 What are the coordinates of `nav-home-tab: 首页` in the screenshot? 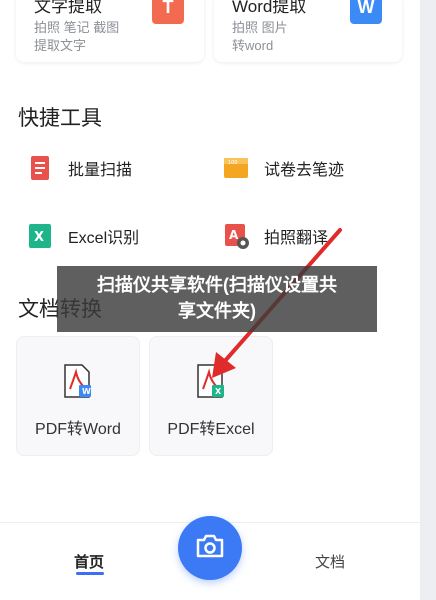 It's located at (89, 561).